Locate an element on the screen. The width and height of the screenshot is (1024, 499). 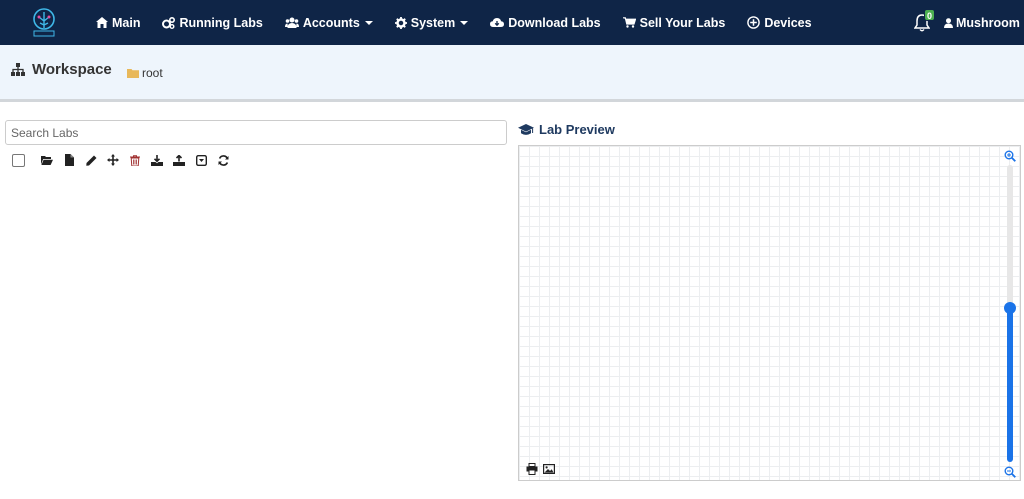
nav-system-label: System is located at coordinates (433, 22).